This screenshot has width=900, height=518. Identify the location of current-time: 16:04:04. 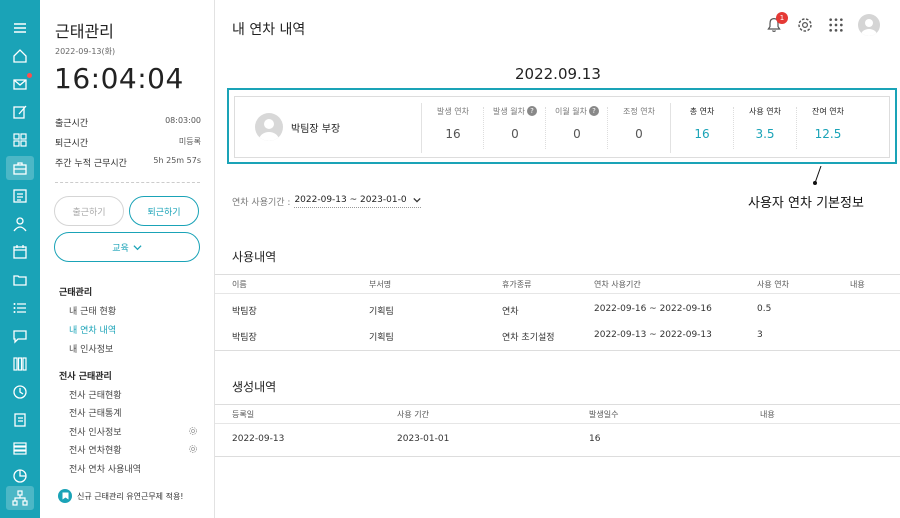
(119, 78).